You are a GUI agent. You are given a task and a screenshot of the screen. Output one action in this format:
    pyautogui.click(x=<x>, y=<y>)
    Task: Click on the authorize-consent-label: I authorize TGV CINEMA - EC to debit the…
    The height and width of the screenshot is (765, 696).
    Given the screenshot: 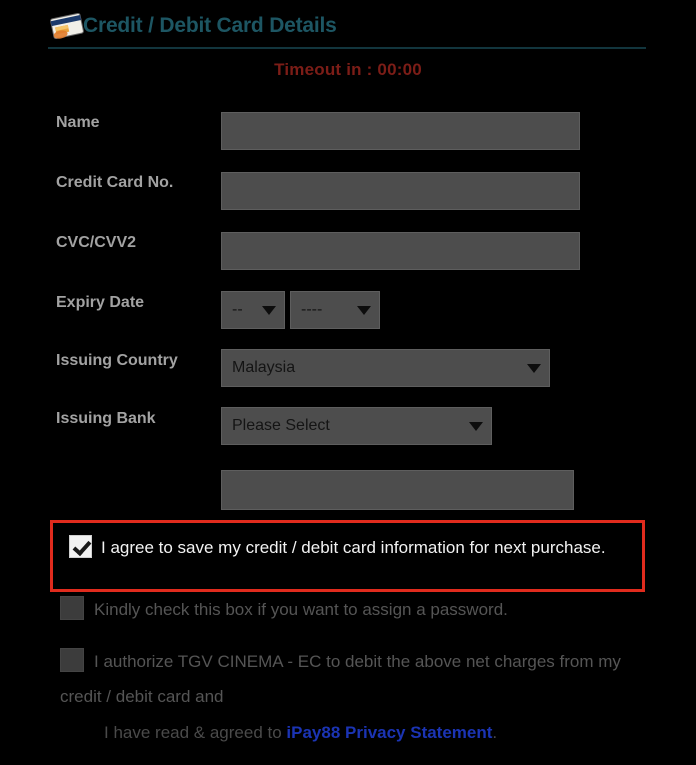 What is the action you would take?
    pyautogui.click(x=340, y=679)
    